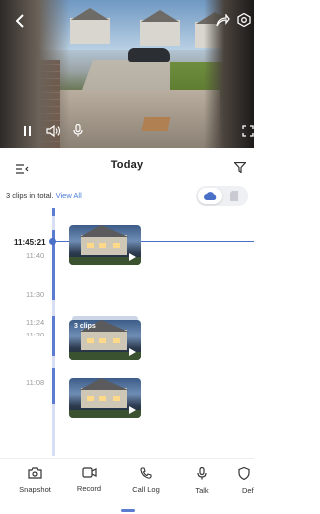  Describe the element at coordinates (248, 490) in the screenshot. I see `defense-label: Def` at that location.